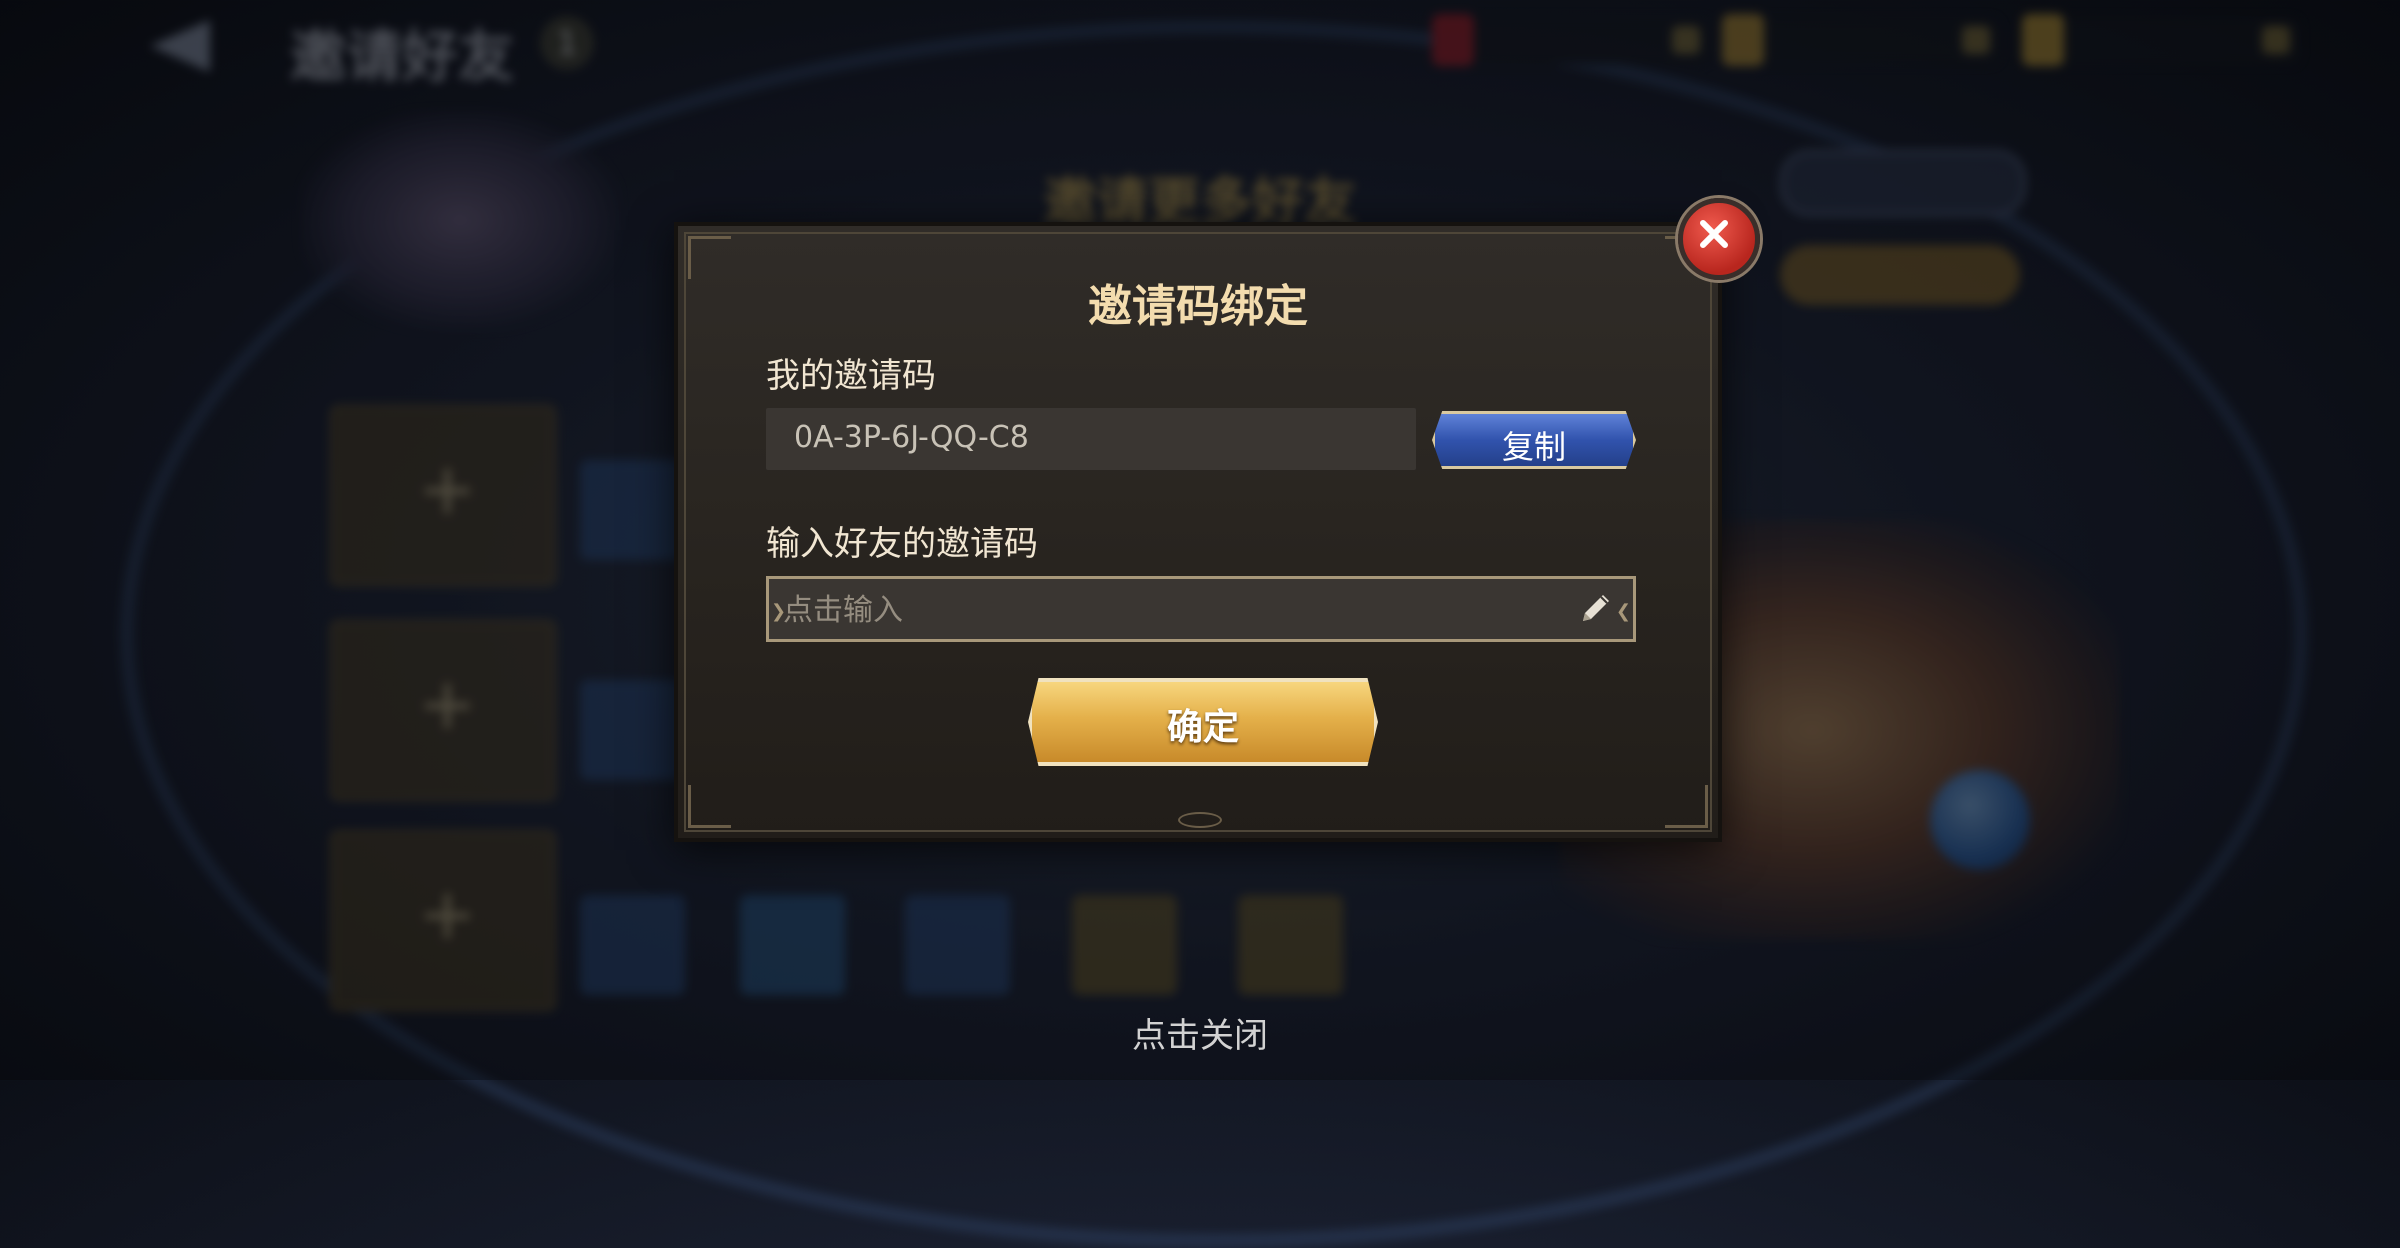 The width and height of the screenshot is (2400, 1248). Describe the element at coordinates (902, 544) in the screenshot. I see `friend-code-label: 输入好友的邀请码` at that location.